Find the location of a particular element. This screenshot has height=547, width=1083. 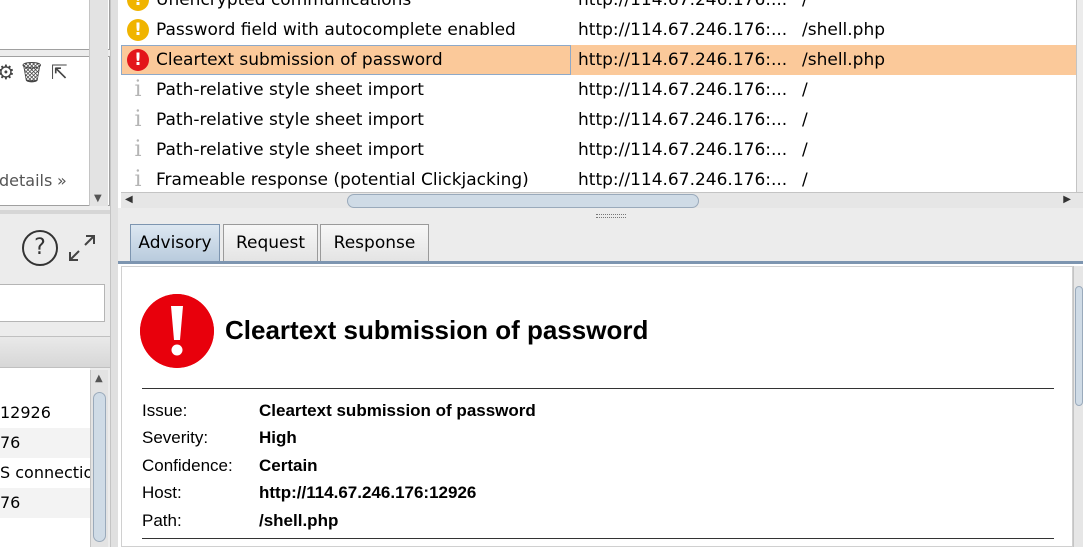

tab-response: Response is located at coordinates (374, 242).